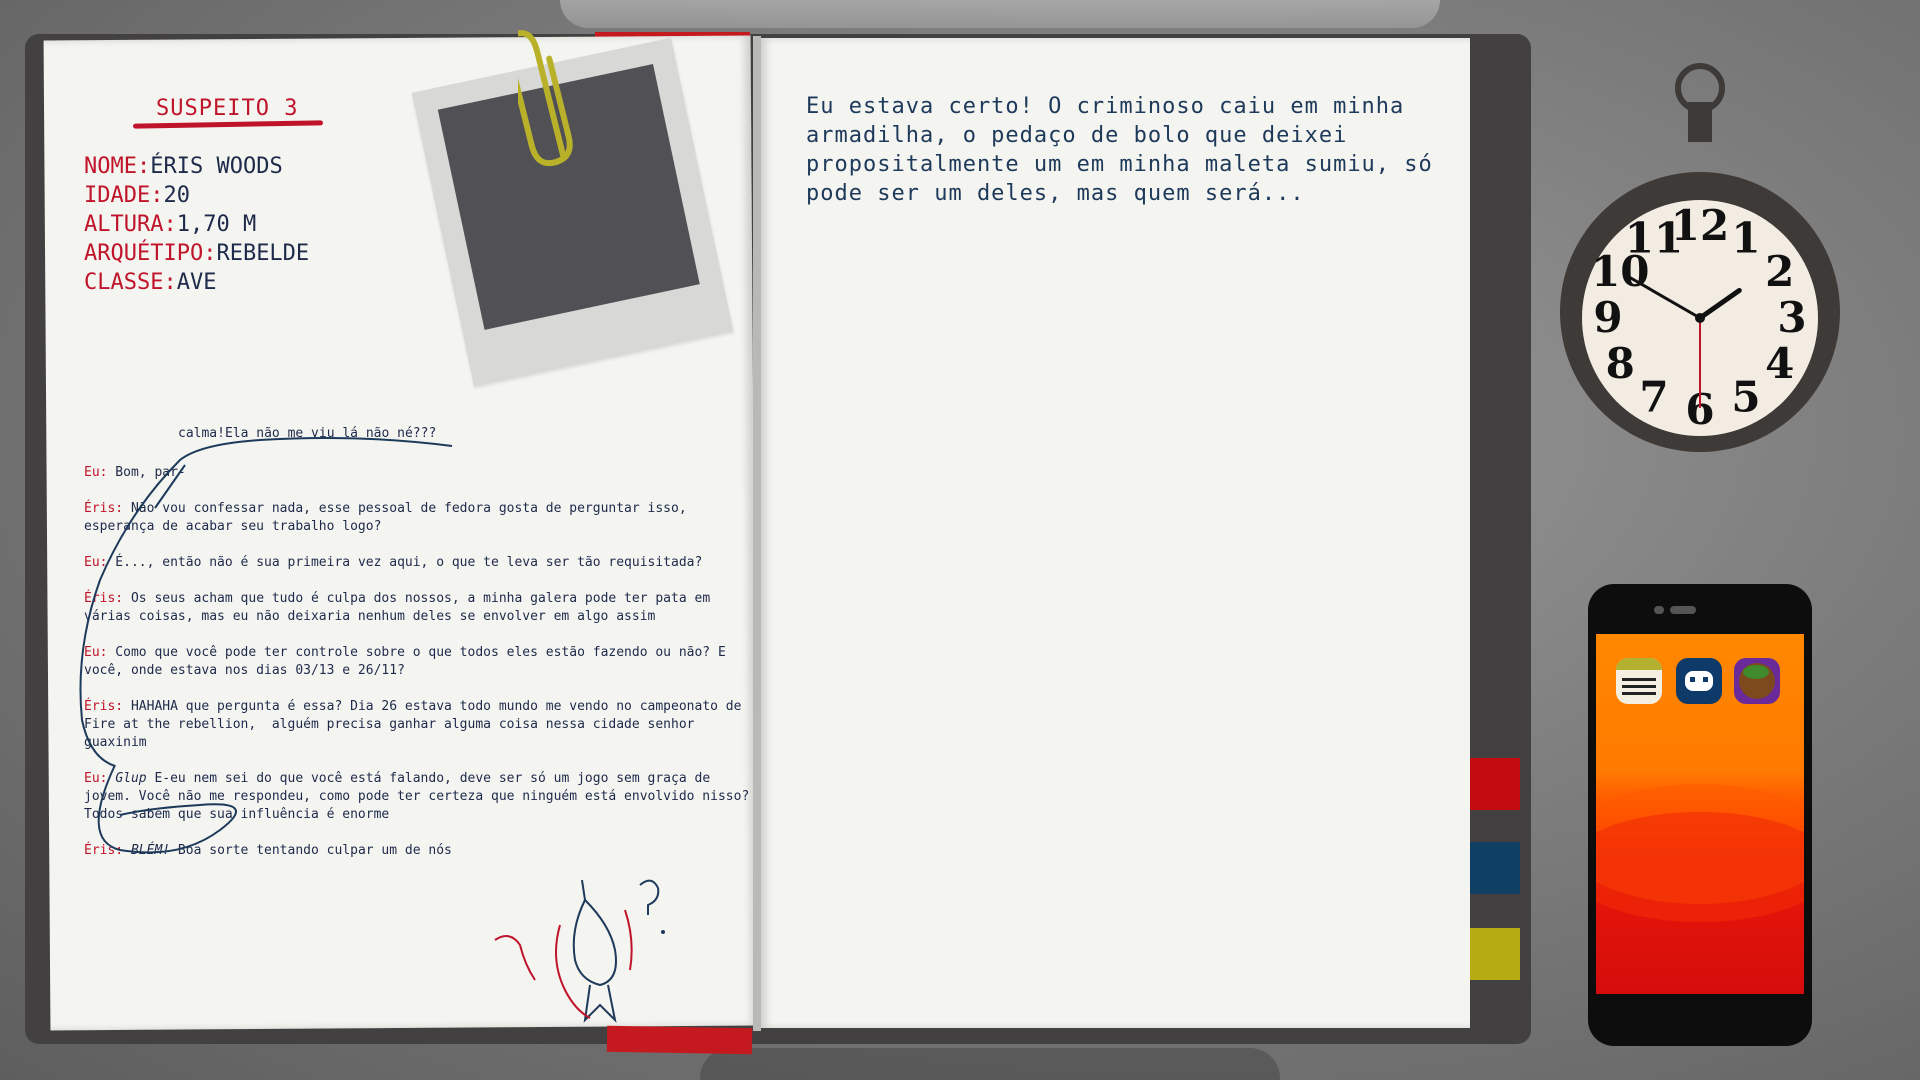 Image resolution: width=1920 pixels, height=1080 pixels. I want to click on pocket-watch: 12 1234567891011, so click(1700, 257).